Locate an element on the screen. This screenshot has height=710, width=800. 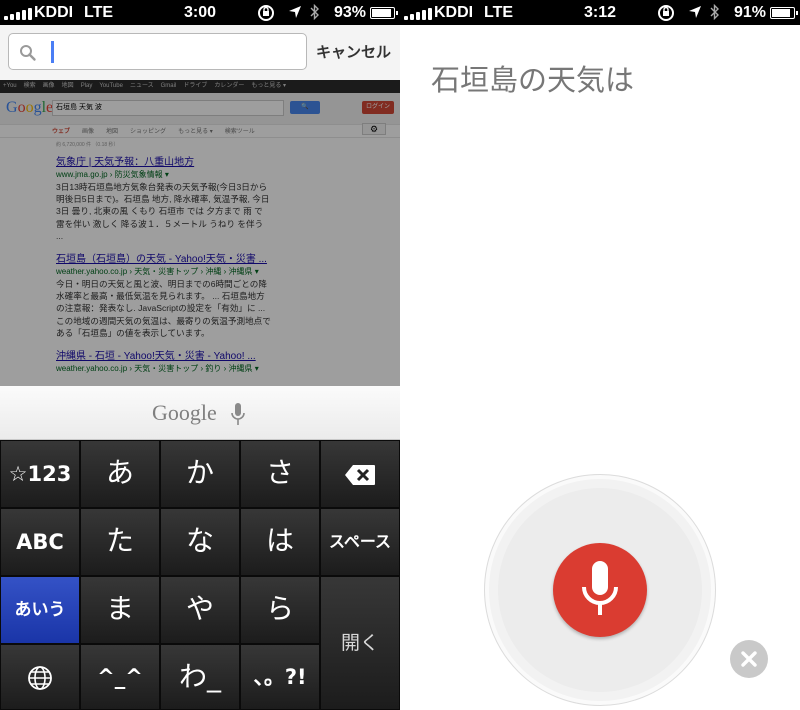
delete-key is located at coordinates (360, 474).